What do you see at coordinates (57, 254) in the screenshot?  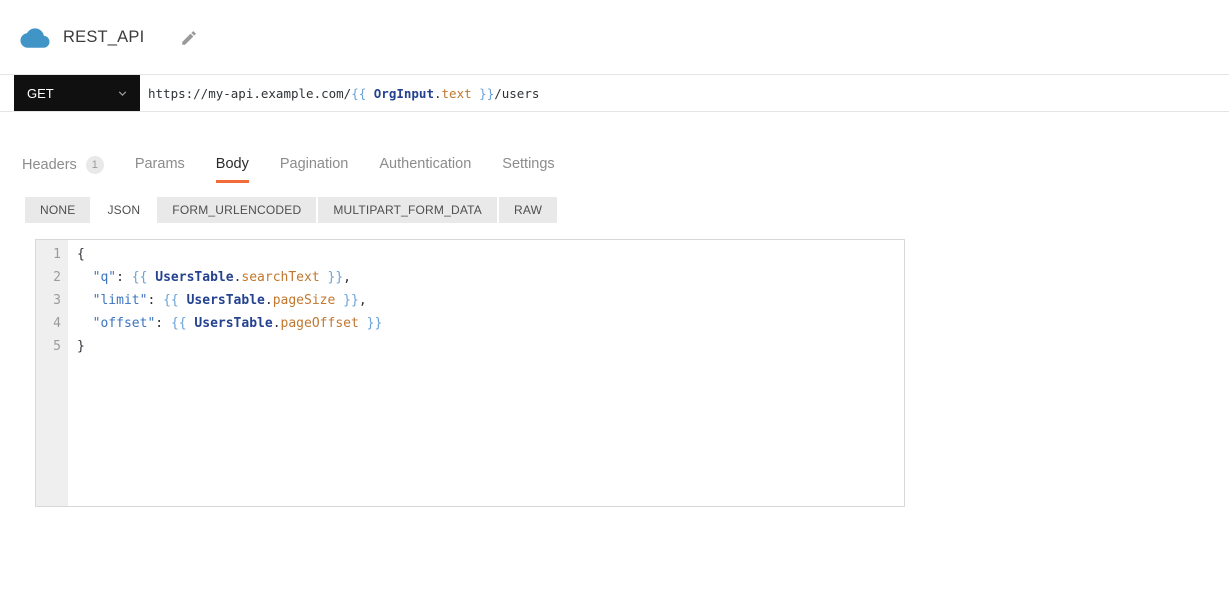 I see `line-number: 1` at bounding box center [57, 254].